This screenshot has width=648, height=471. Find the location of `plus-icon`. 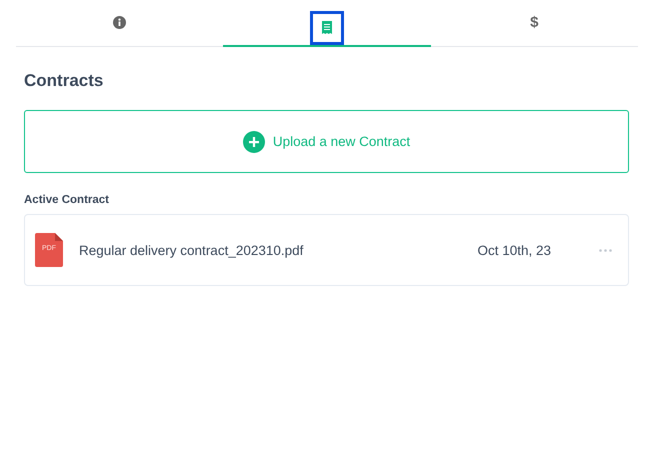

plus-icon is located at coordinates (253, 141).